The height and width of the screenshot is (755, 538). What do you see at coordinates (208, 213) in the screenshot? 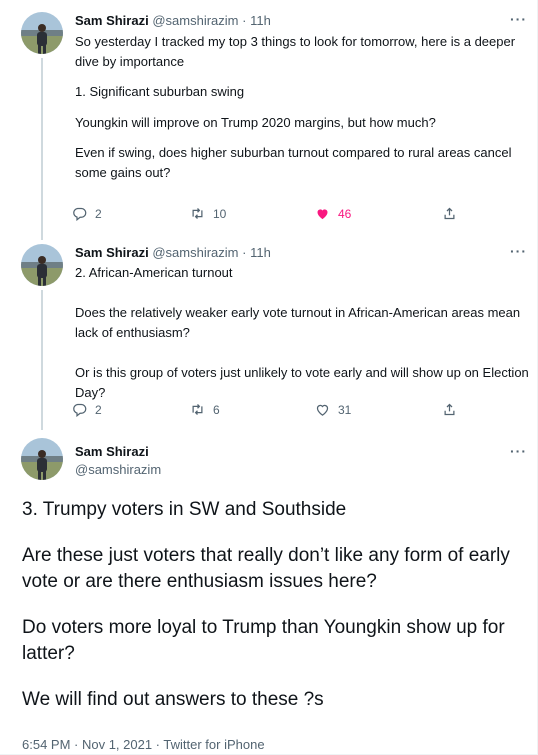
I see `retweet-button: 10` at bounding box center [208, 213].